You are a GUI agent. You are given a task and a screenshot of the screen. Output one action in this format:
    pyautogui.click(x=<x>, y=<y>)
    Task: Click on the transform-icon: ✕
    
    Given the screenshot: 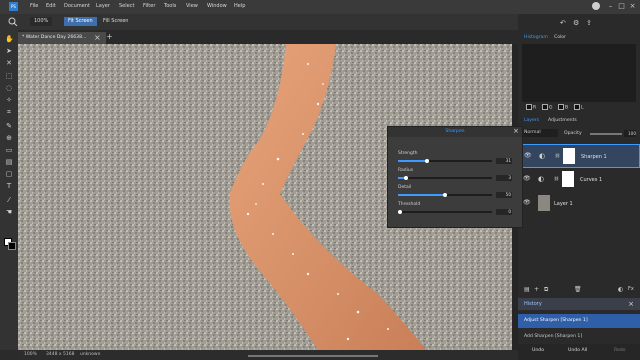 What is the action you would take?
    pyautogui.click(x=9, y=63)
    